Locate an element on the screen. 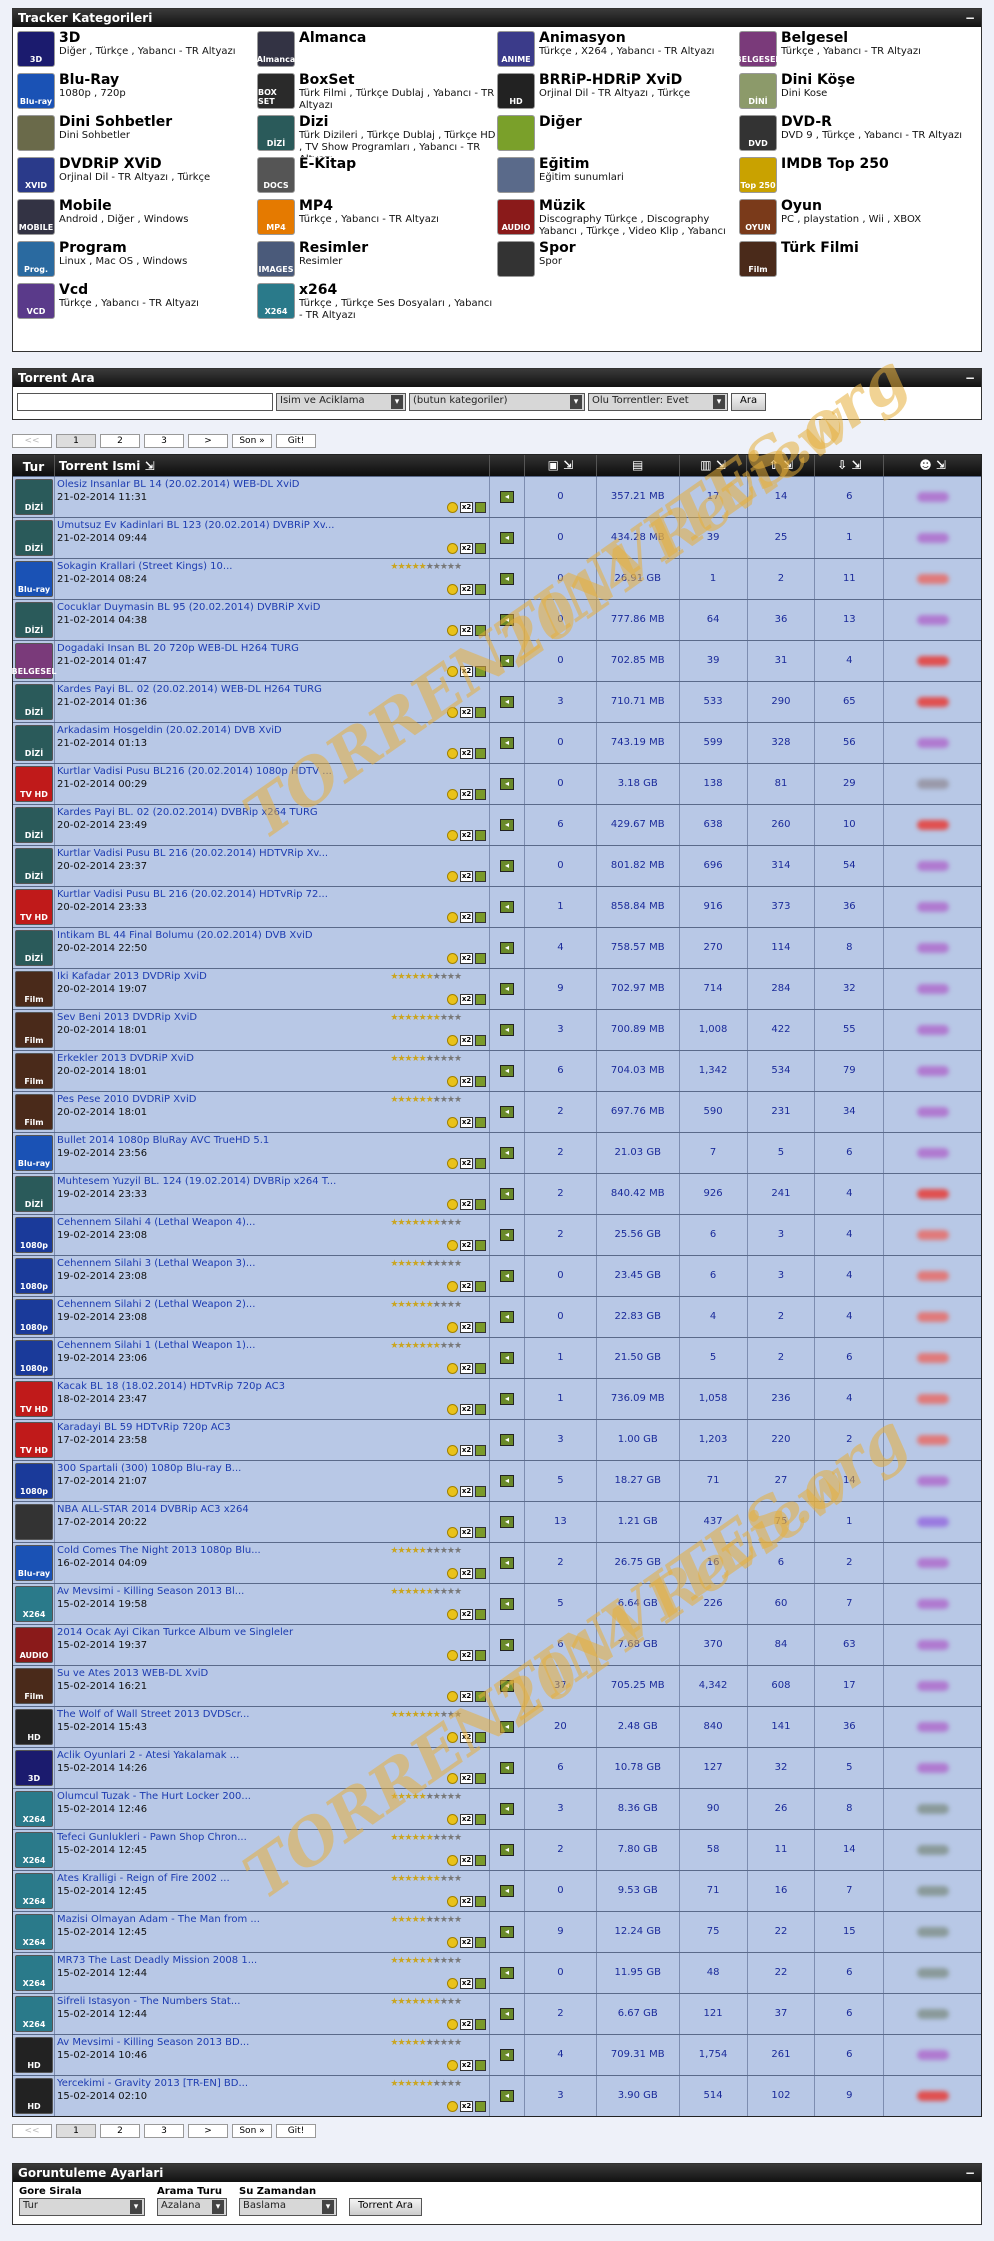 This screenshot has width=994, height=2241. search-input is located at coordinates (145, 402).